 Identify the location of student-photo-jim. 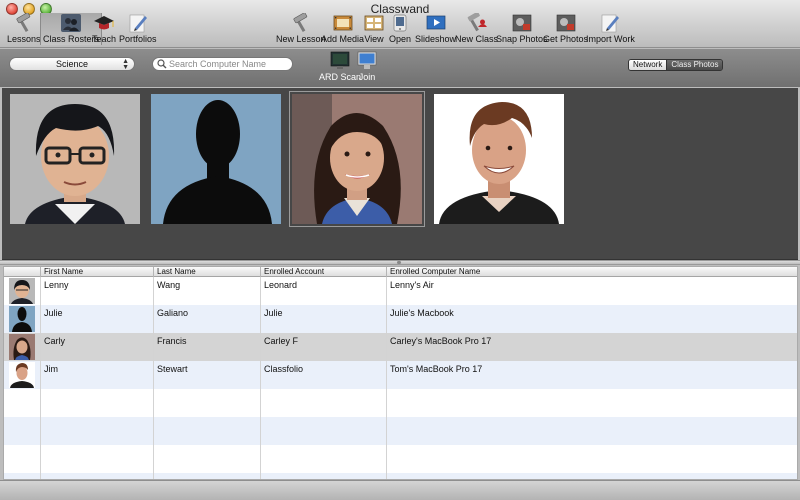
(499, 159).